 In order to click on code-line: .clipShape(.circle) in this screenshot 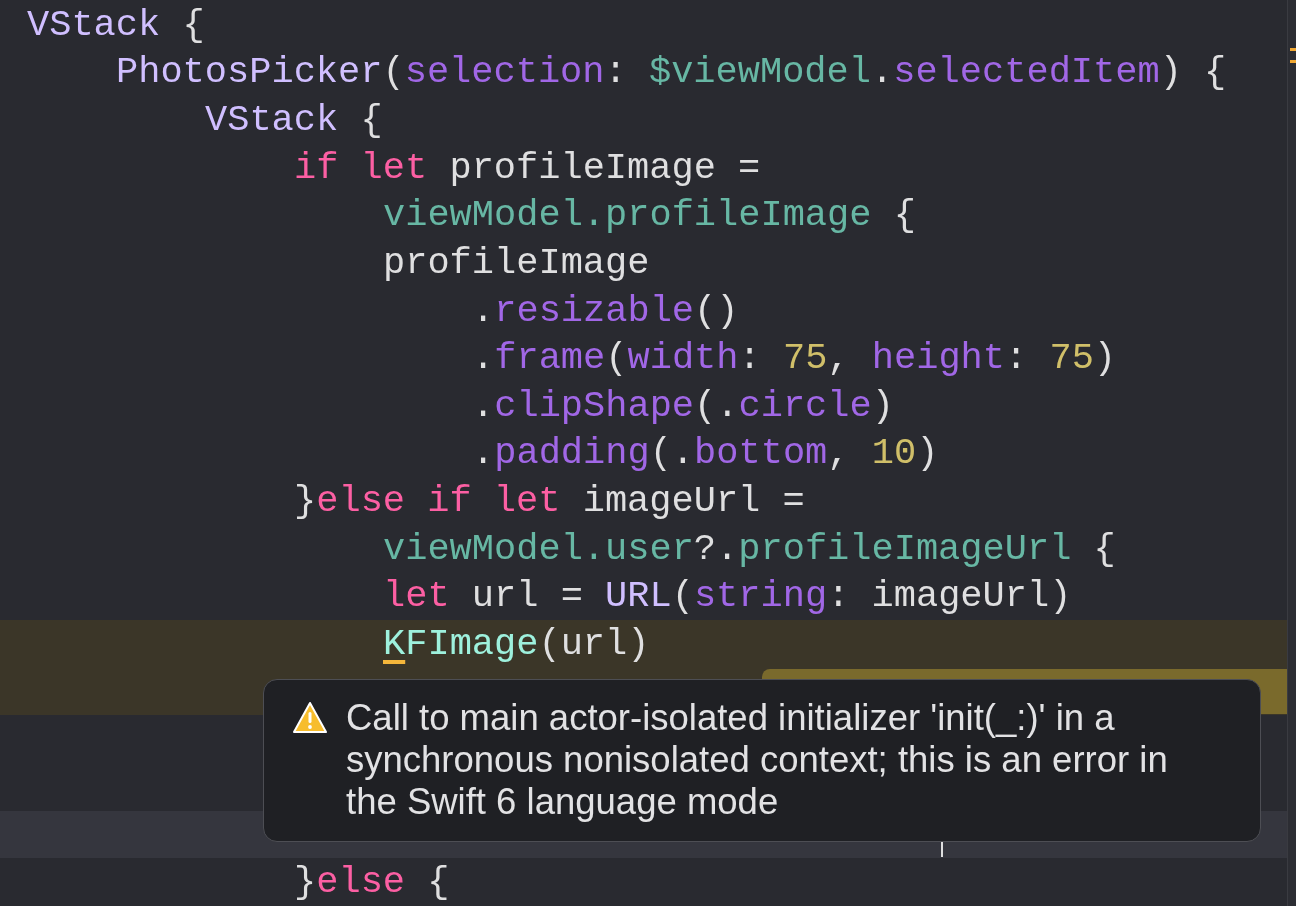, I will do `click(683, 405)`.